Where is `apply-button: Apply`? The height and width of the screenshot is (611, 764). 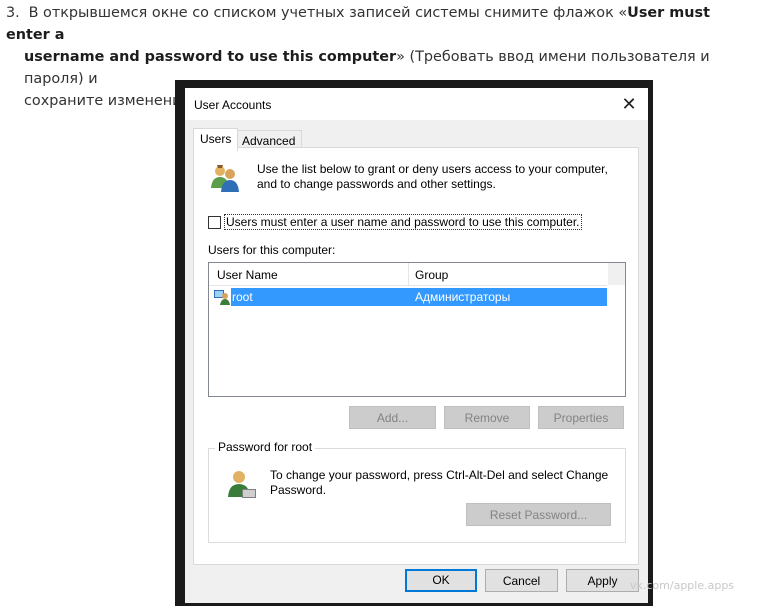
apply-button: Apply is located at coordinates (602, 580).